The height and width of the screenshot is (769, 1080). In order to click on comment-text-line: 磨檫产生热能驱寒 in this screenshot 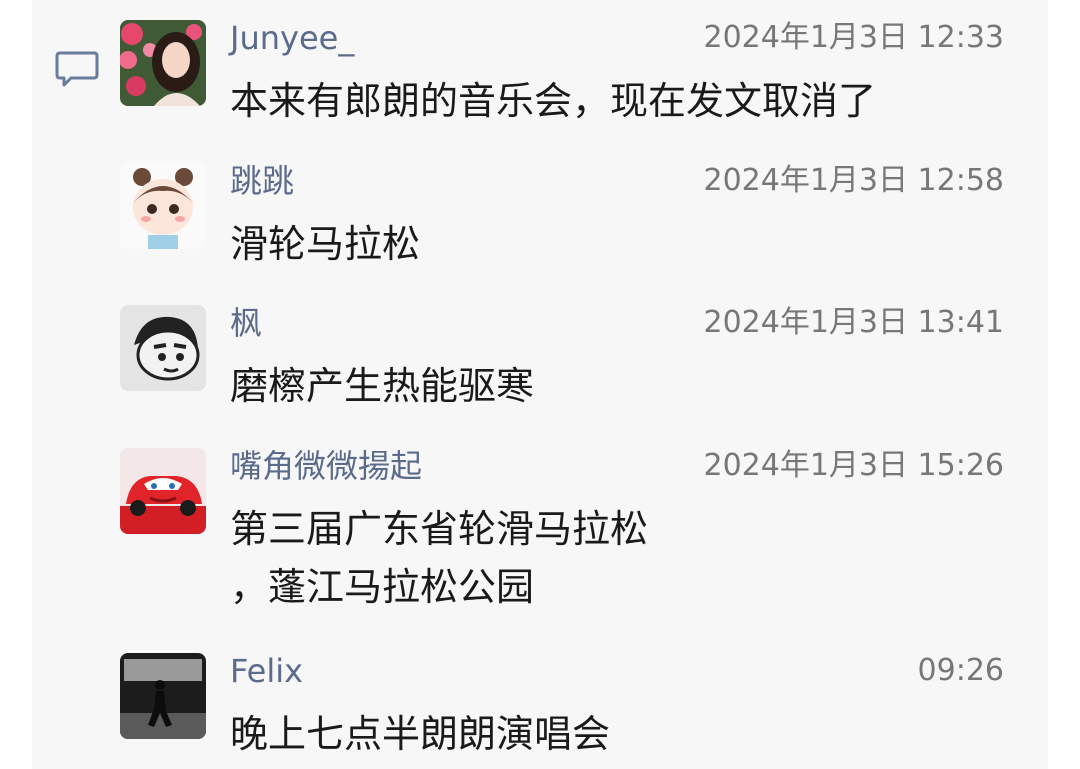, I will do `click(382, 386)`.